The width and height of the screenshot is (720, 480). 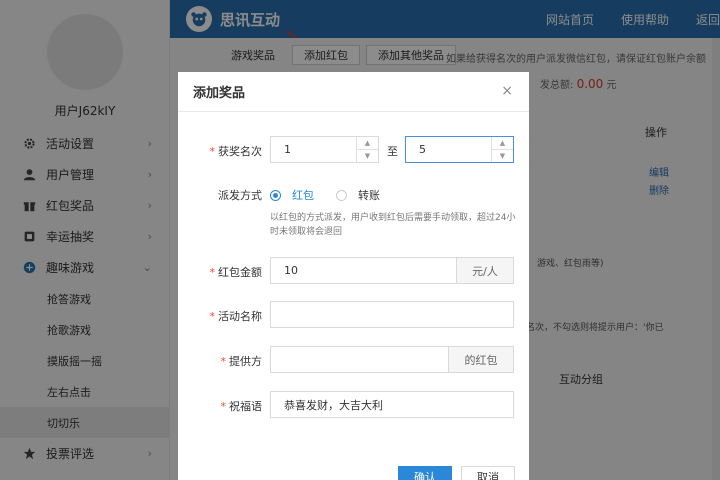 I want to click on method-row: 派发方式 红包 转账, so click(x=353, y=196).